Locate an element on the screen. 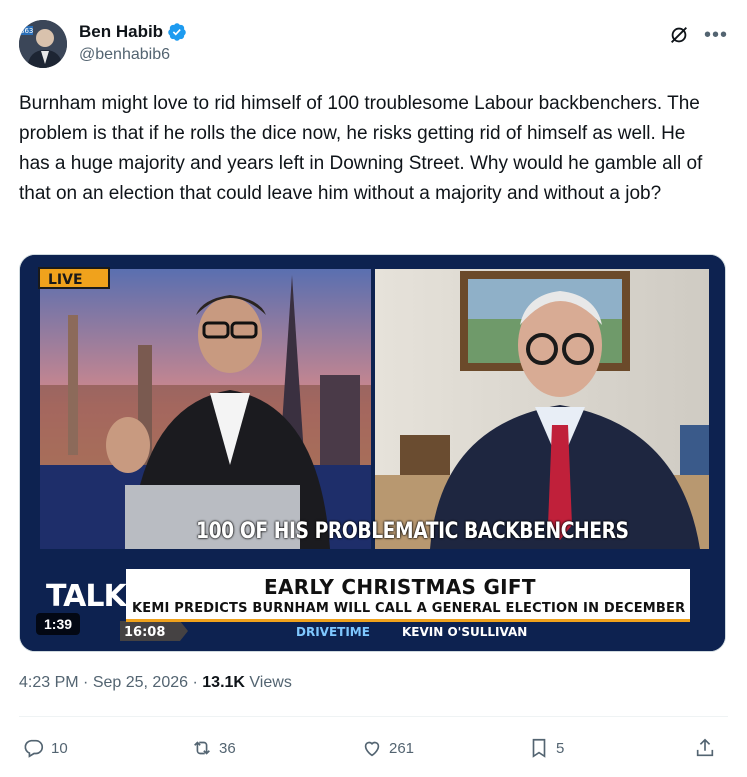  views-count: 13.1K is located at coordinates (223, 682).